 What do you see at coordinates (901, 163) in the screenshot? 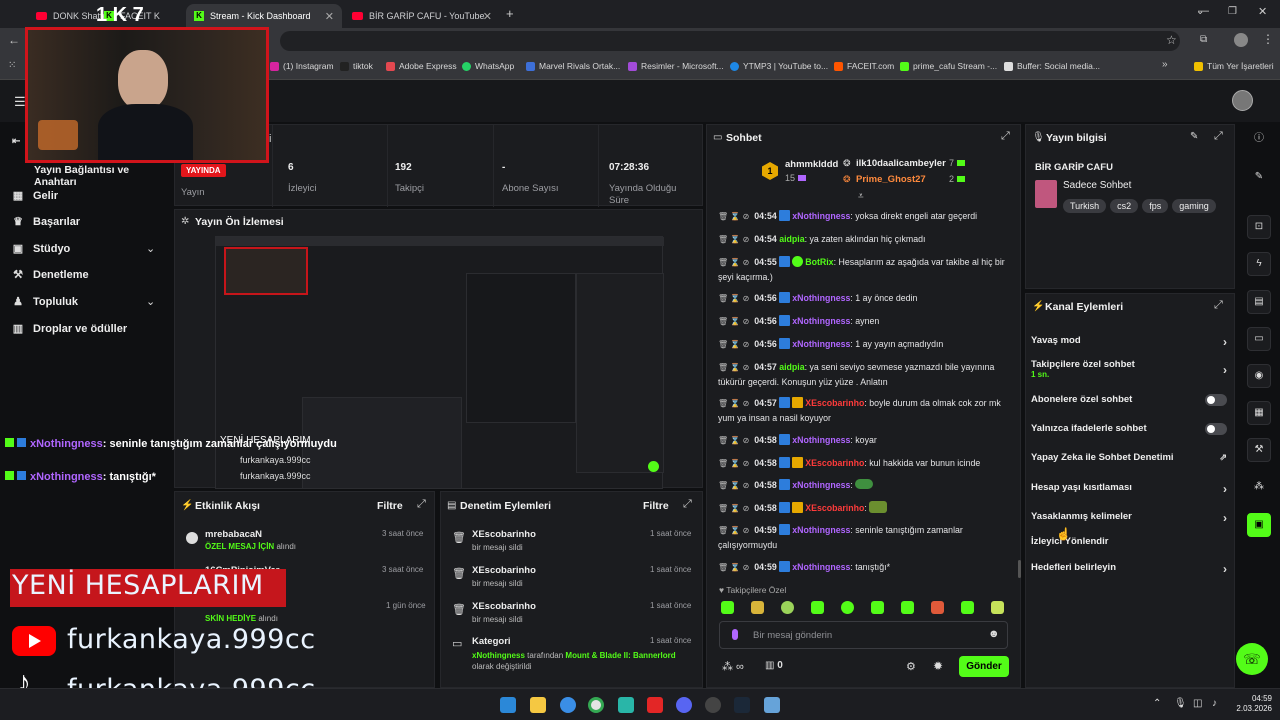
I see `gifter-name: ilk10daalicambeyler` at bounding box center [901, 163].